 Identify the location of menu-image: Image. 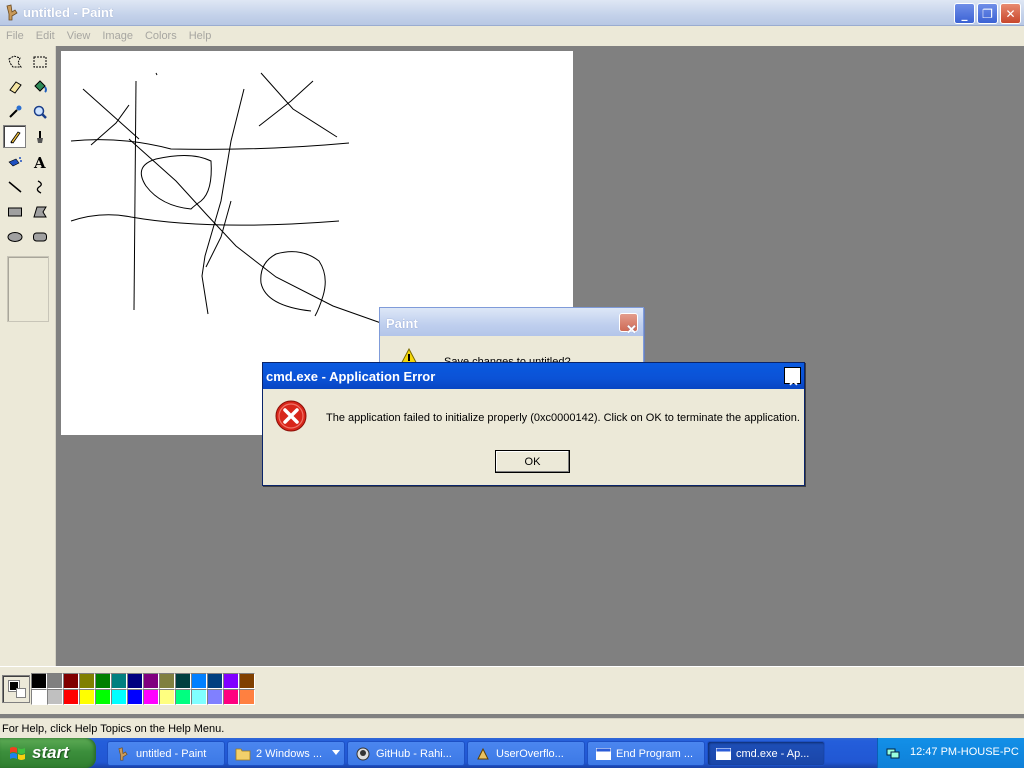
(117, 36).